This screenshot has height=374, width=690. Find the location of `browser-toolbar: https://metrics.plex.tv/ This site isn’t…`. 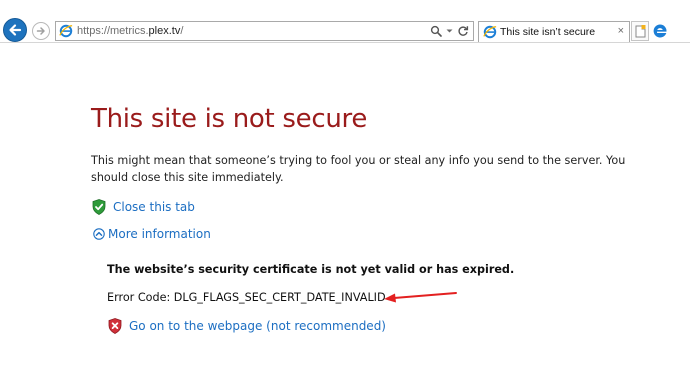

browser-toolbar: https://metrics.plex.tv/ This site isn’t… is located at coordinates (345, 22).